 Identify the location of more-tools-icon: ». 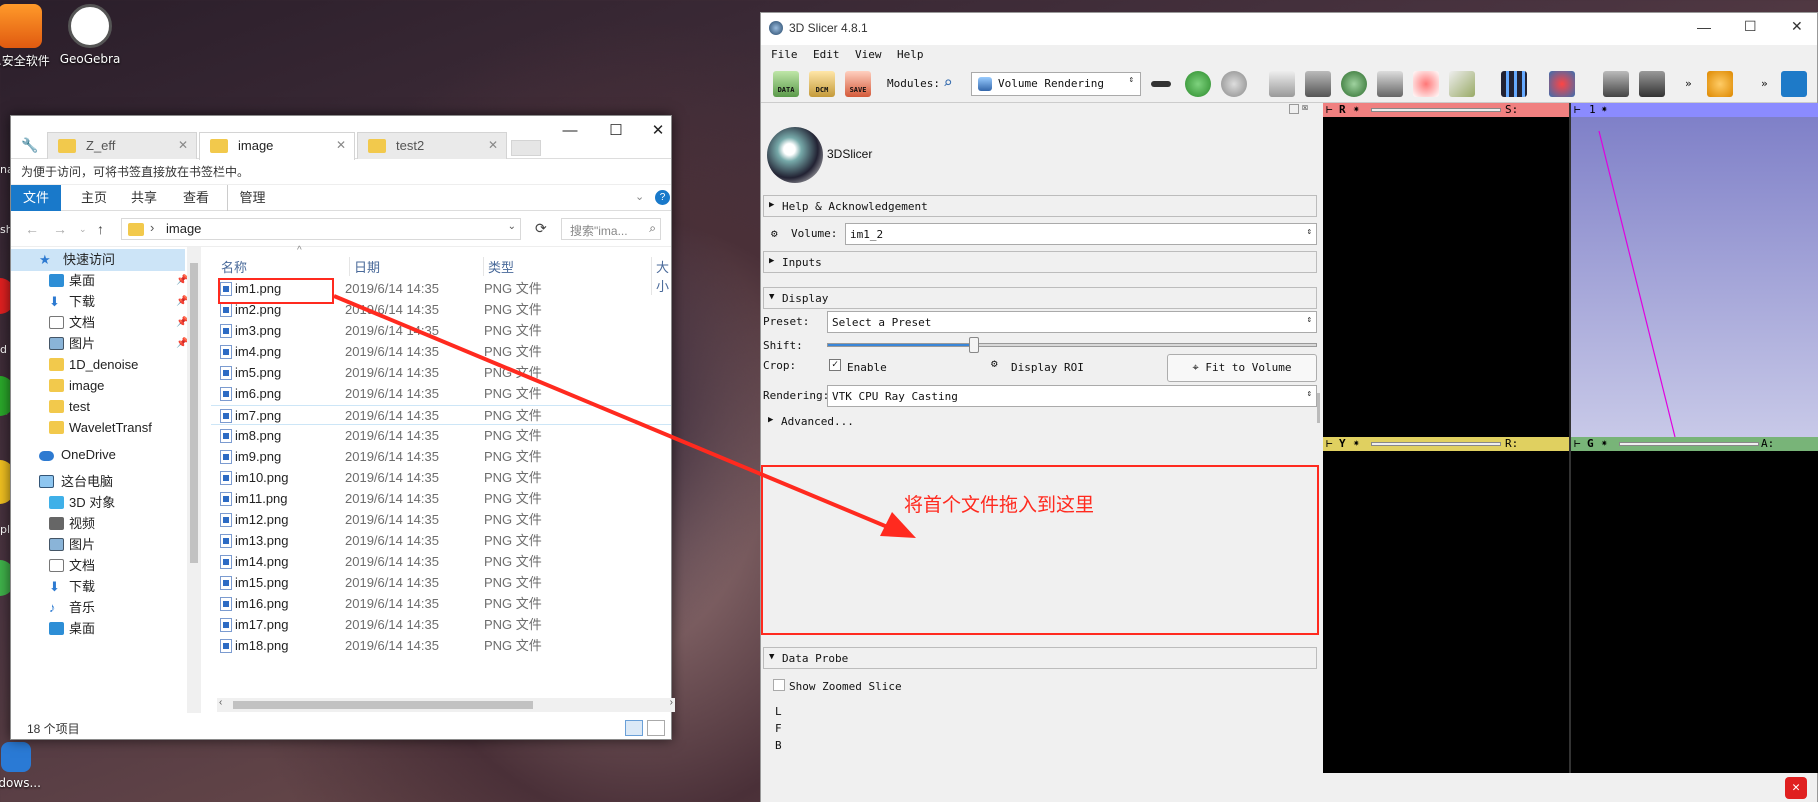
(1764, 83).